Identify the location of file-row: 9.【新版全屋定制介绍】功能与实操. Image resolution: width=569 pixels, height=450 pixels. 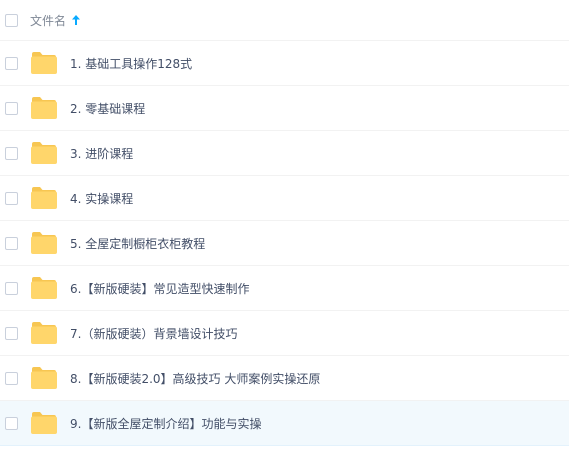
(284, 423).